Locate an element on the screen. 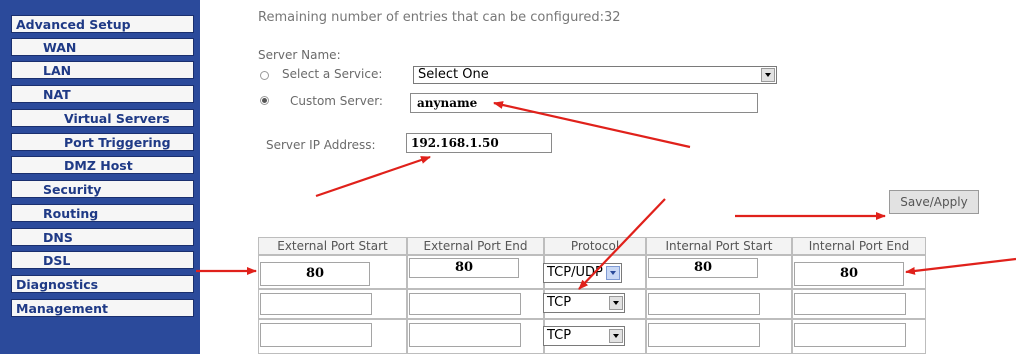 Image resolution: width=1016 pixels, height=354 pixels. nav-dmz-host: DMZ Host is located at coordinates (102, 165).